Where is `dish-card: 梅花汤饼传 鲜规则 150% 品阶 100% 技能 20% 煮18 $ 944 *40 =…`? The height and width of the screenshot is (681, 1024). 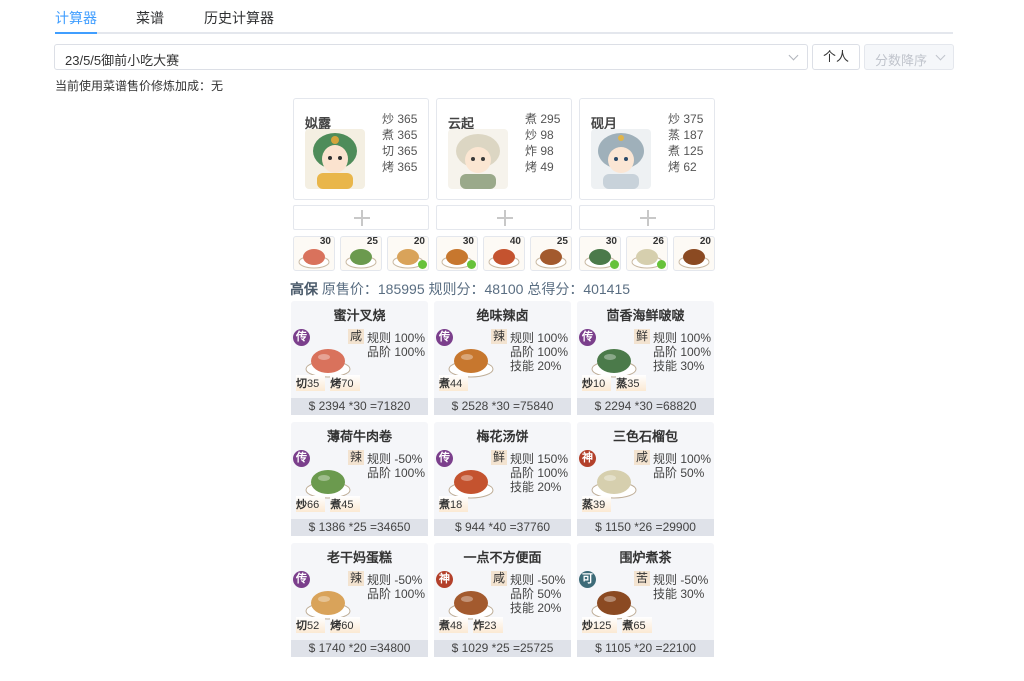
dish-card: 梅花汤饼传 鲜规则 150% 品阶 100% 技能 20% 煮18 $ 944 *40 =… is located at coordinates (502, 479).